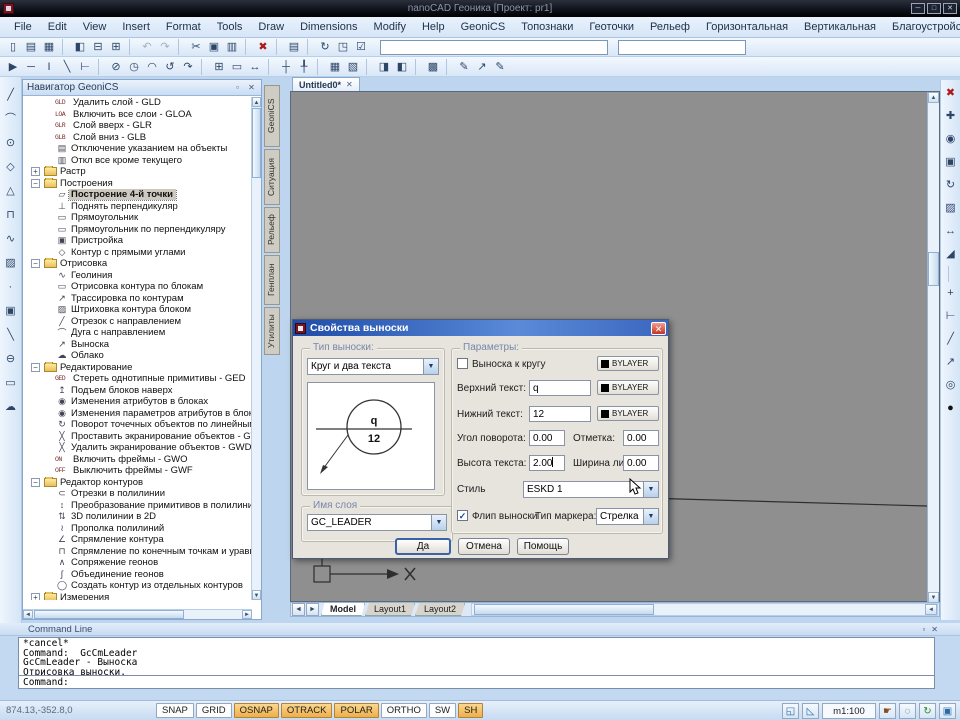  I want to click on menu-item-2: View, so click(95, 27).